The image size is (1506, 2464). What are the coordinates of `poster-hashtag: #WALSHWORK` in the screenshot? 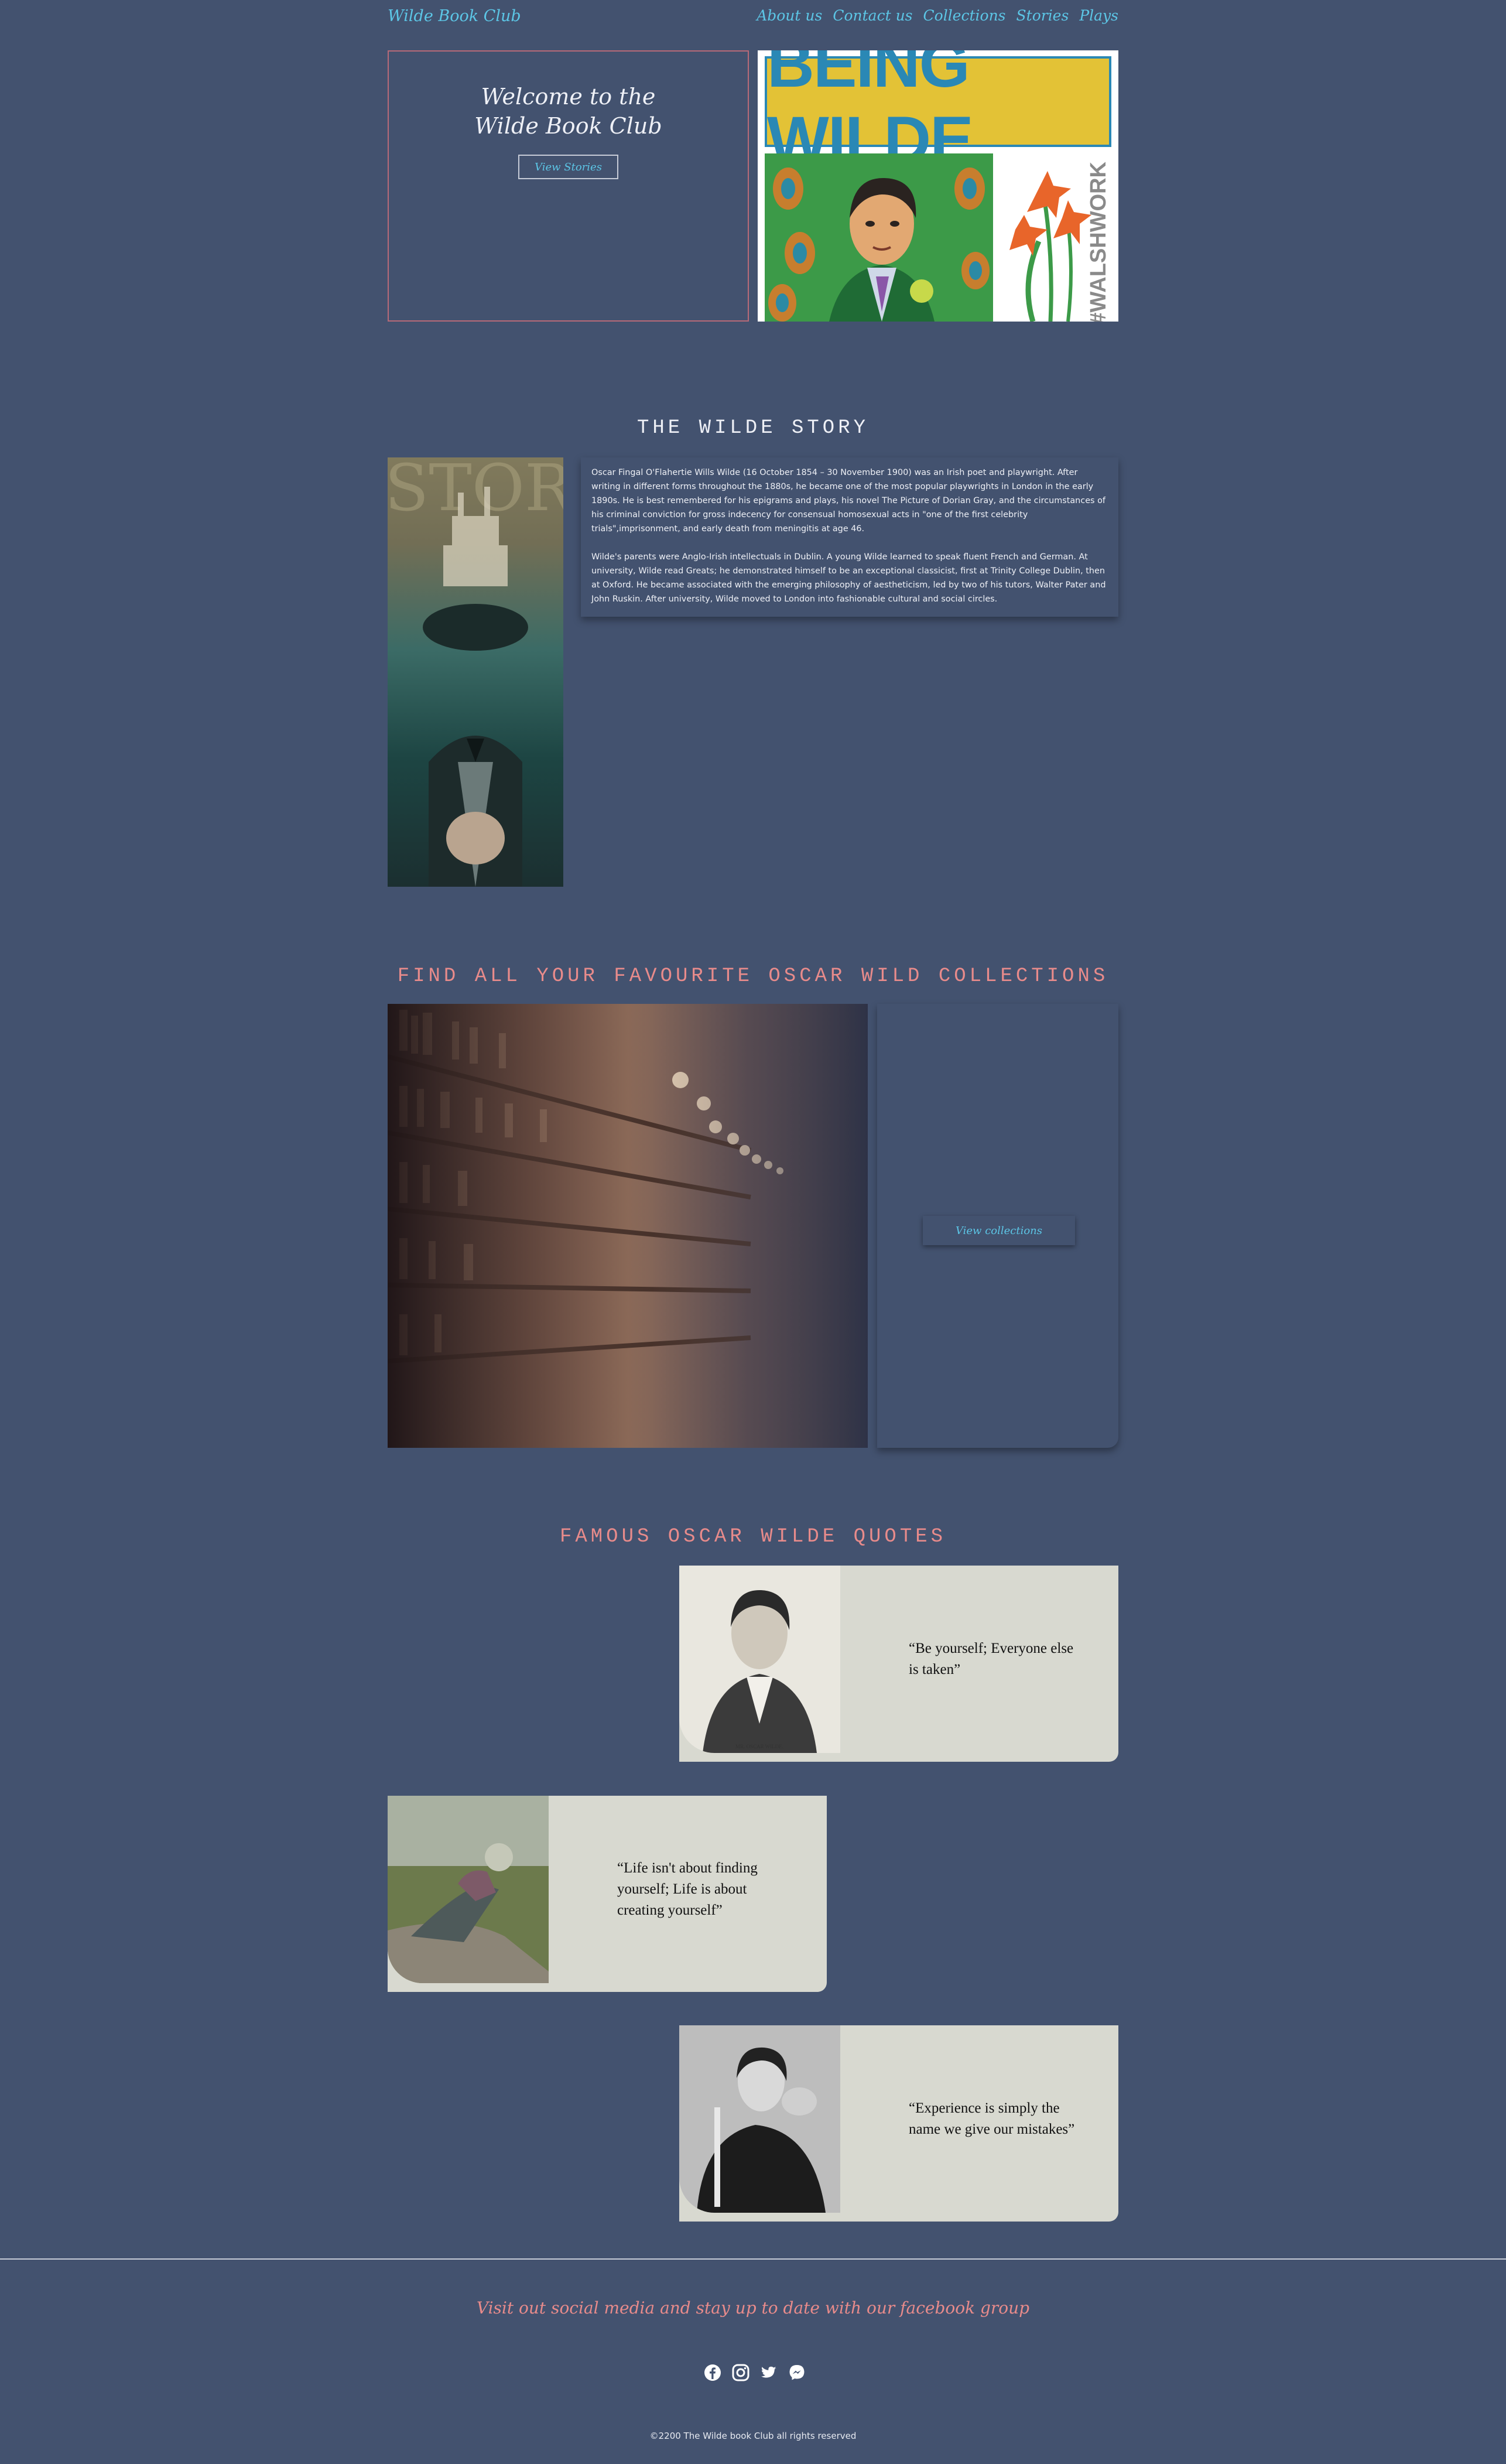 It's located at (1098, 242).